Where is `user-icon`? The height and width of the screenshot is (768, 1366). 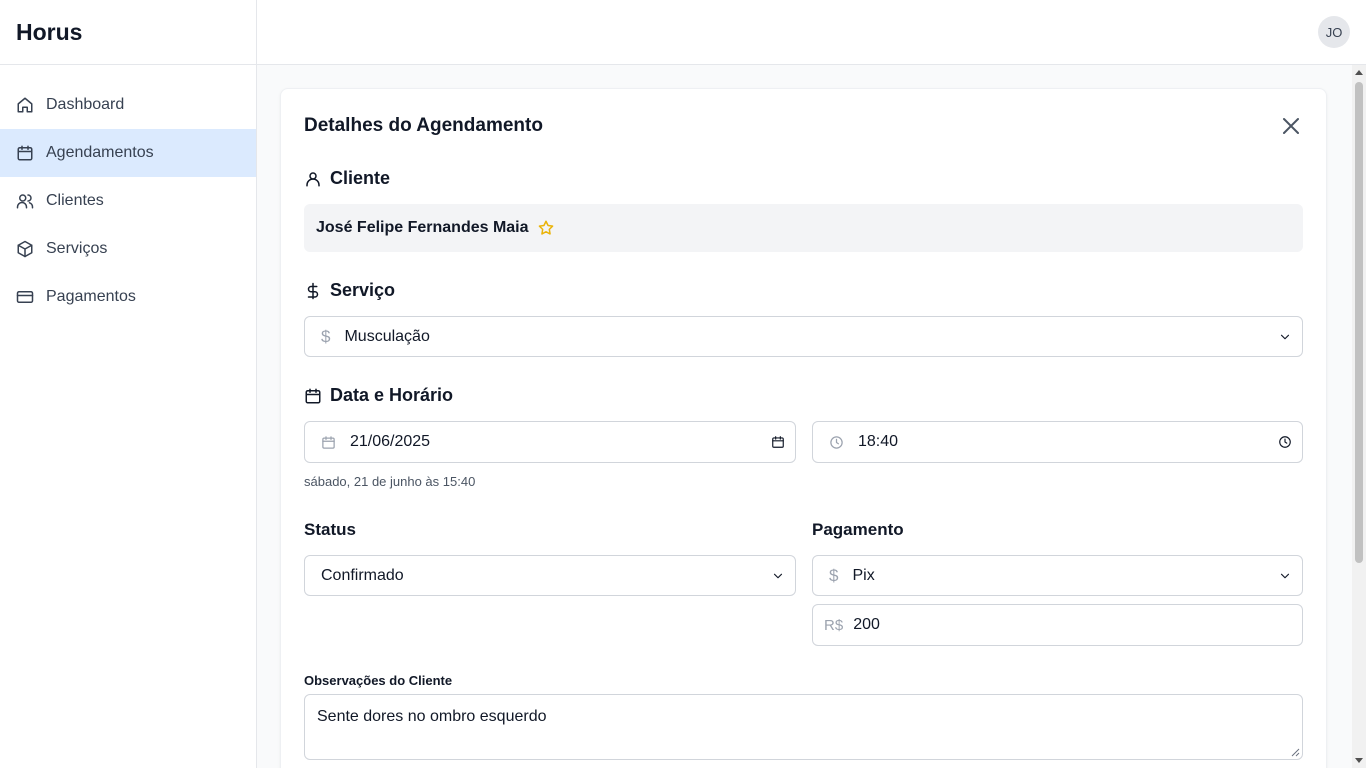 user-icon is located at coordinates (313, 178).